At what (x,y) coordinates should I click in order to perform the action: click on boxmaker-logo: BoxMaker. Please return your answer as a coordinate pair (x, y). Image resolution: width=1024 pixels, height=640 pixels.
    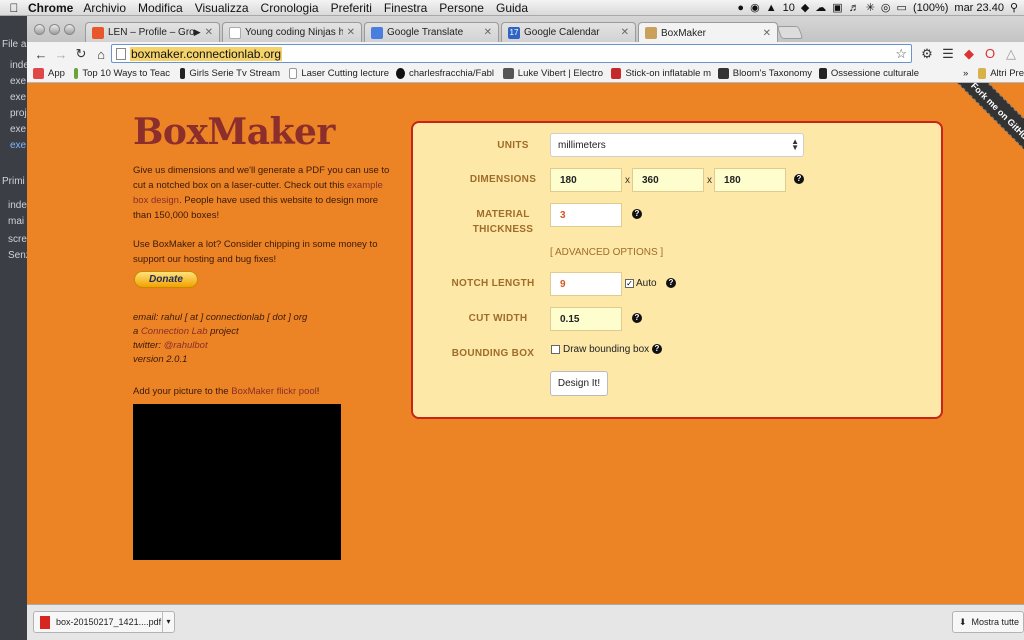
    Looking at the image, I should click on (234, 132).